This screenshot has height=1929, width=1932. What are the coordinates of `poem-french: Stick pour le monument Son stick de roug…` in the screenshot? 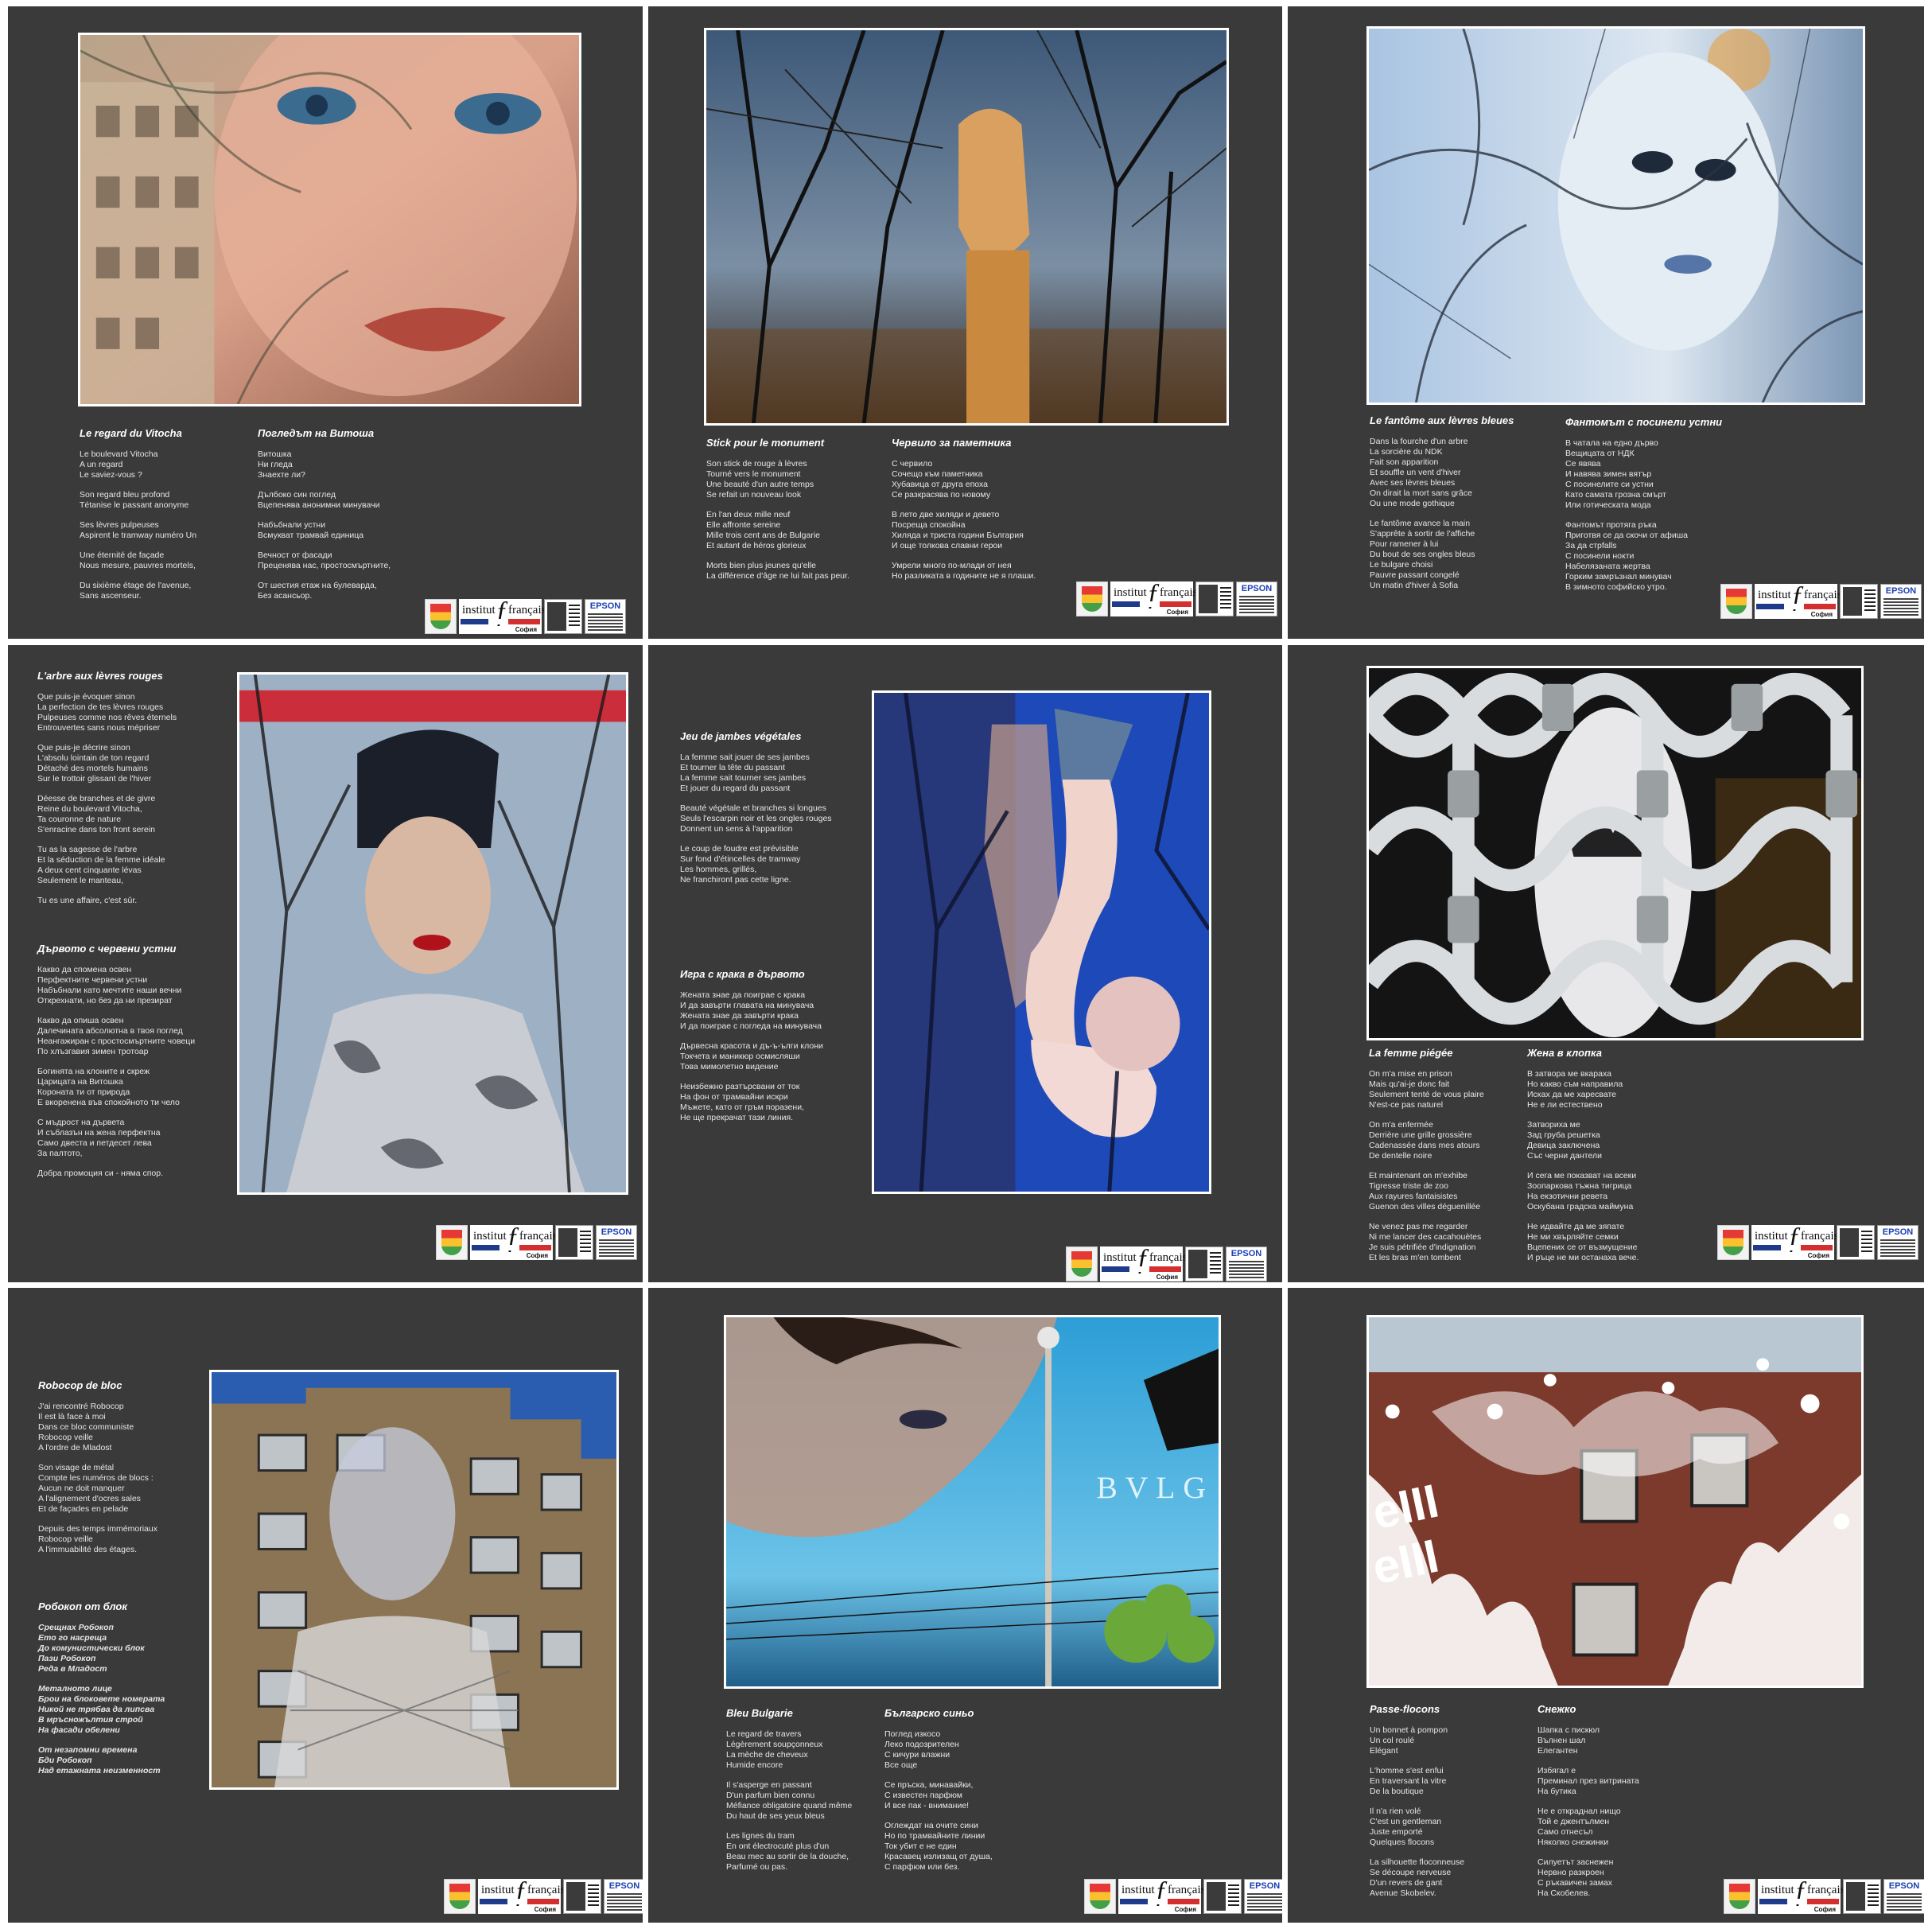 It's located at (777, 514).